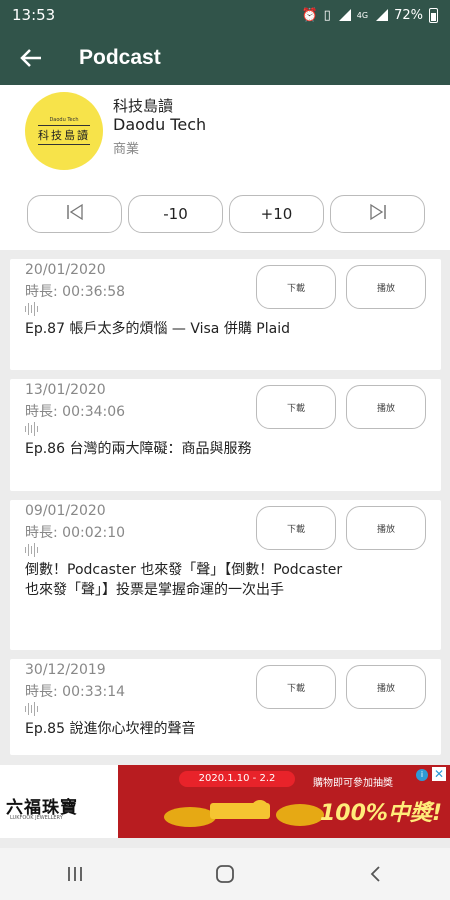 The width and height of the screenshot is (450, 900). I want to click on back-icon, so click(375, 874).